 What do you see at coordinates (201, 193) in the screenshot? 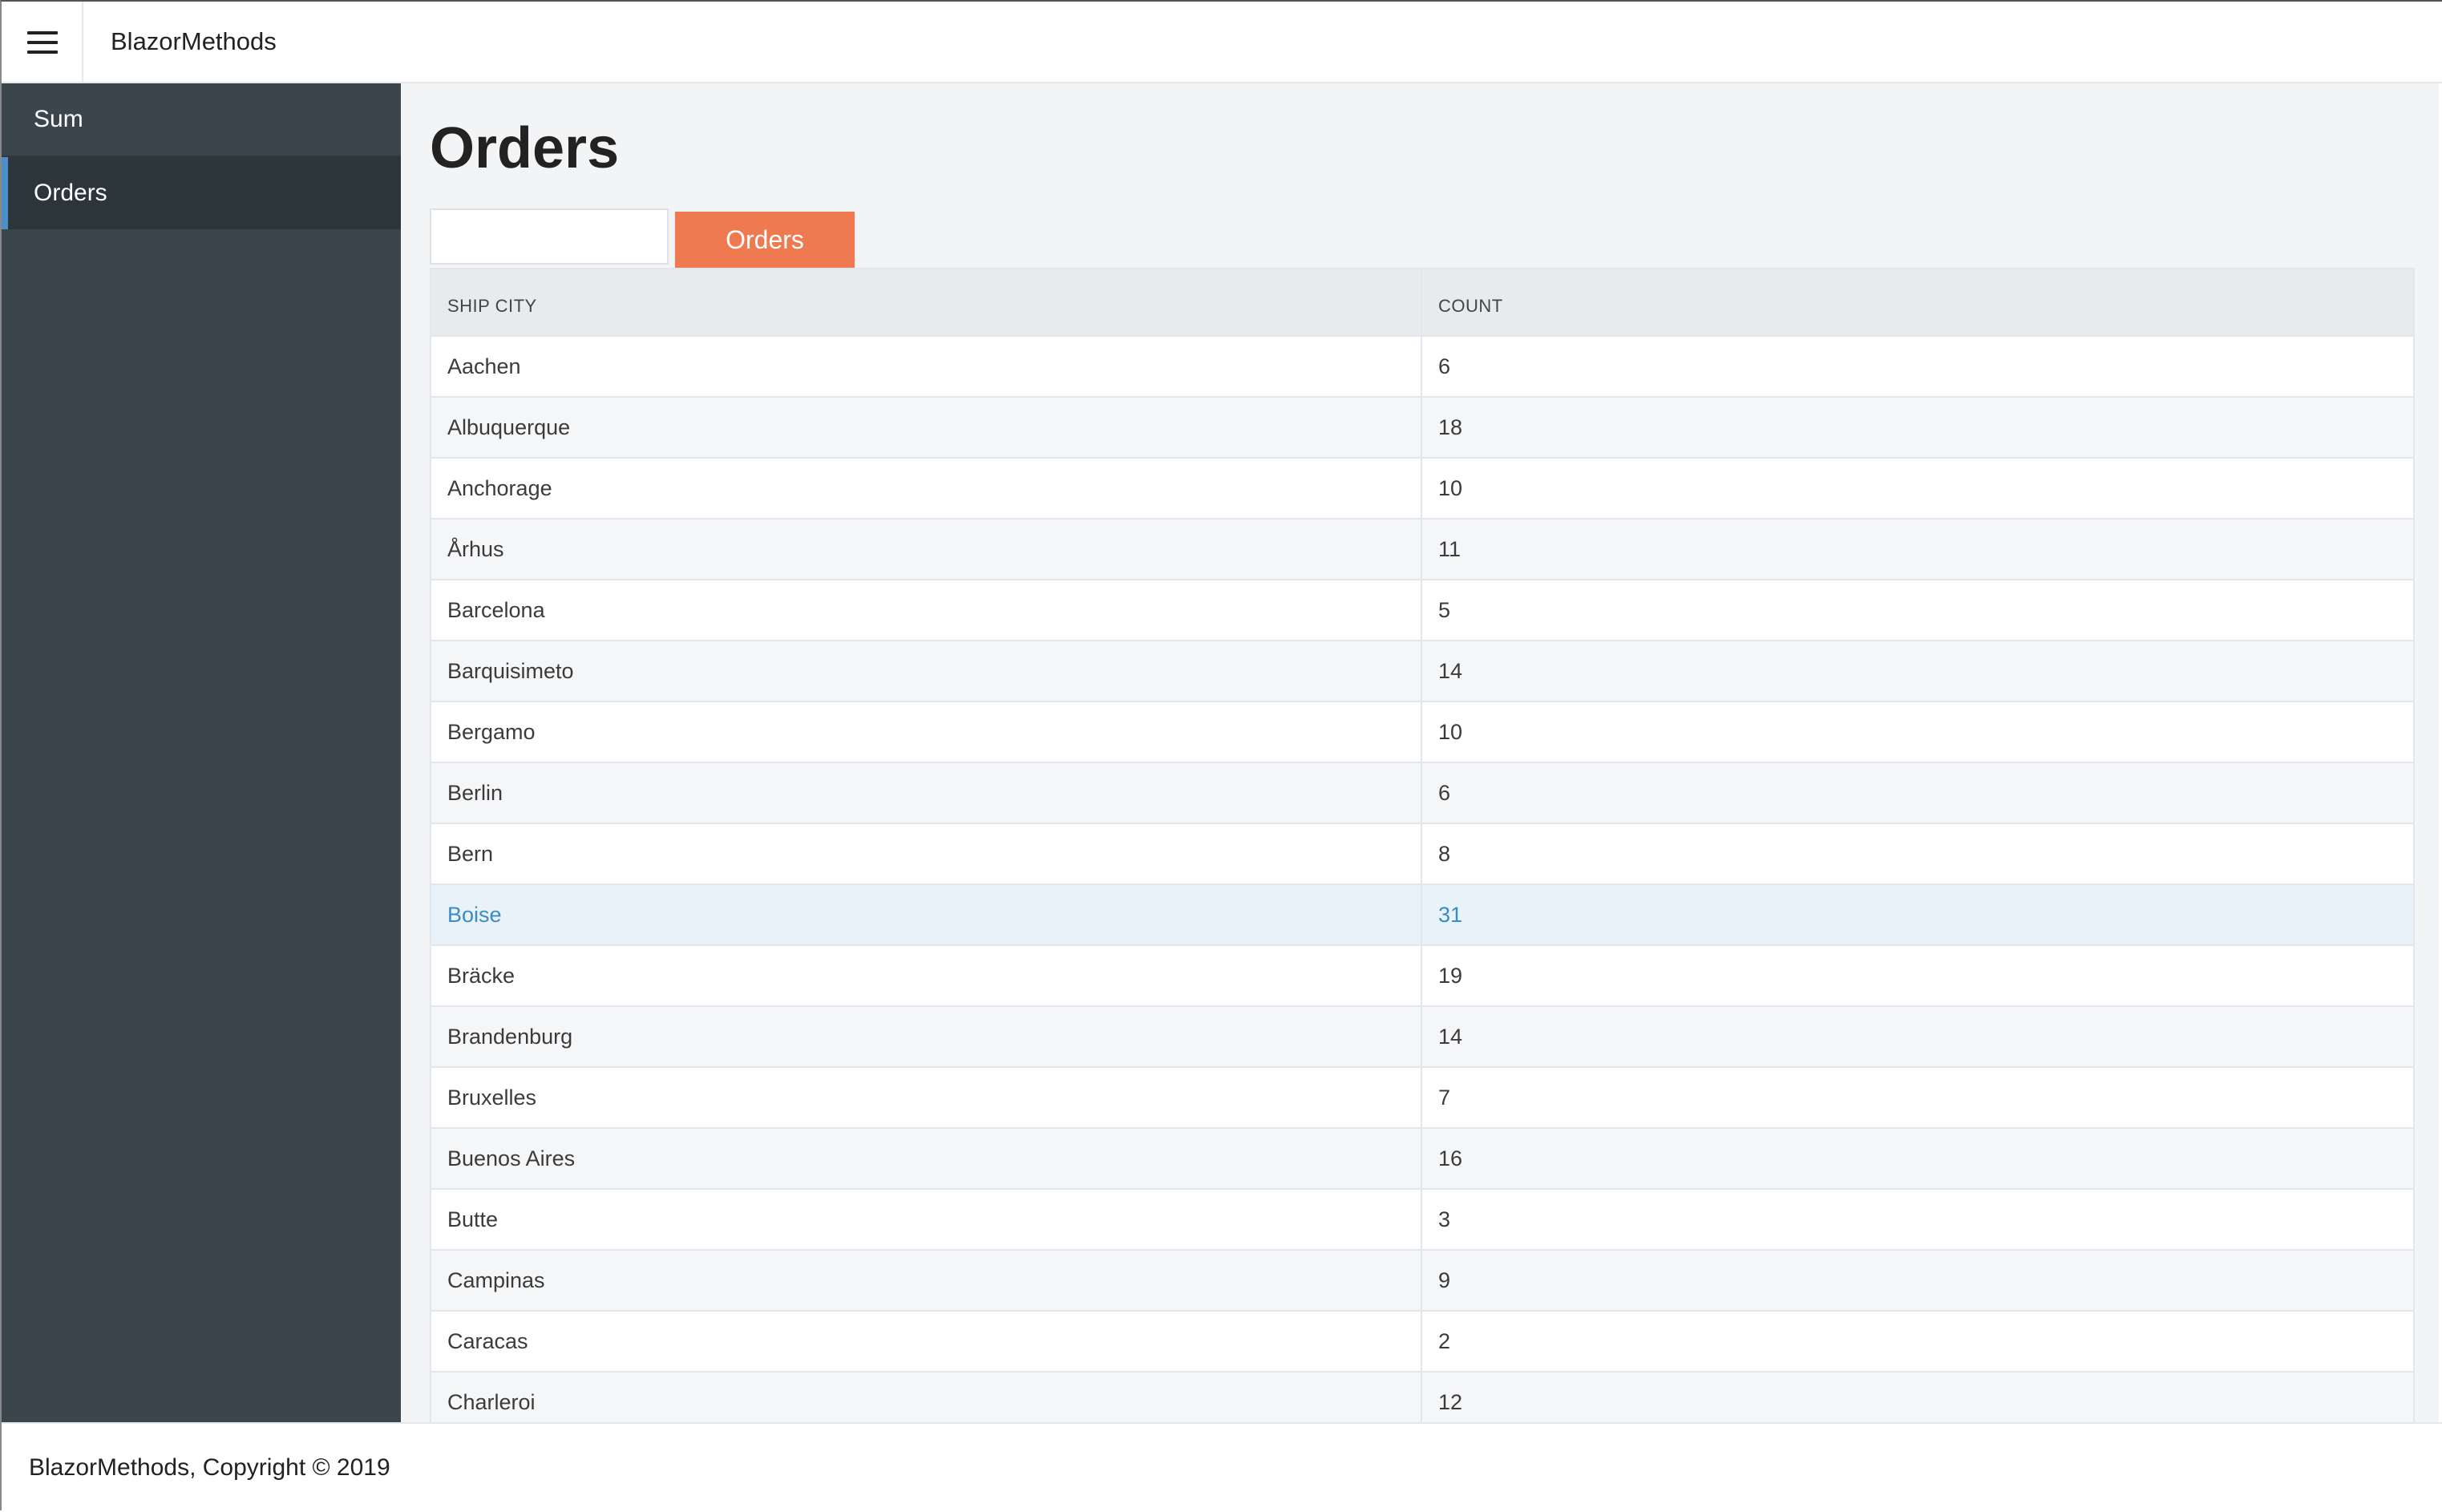
I see `sidebar-item-orders: Orders` at bounding box center [201, 193].